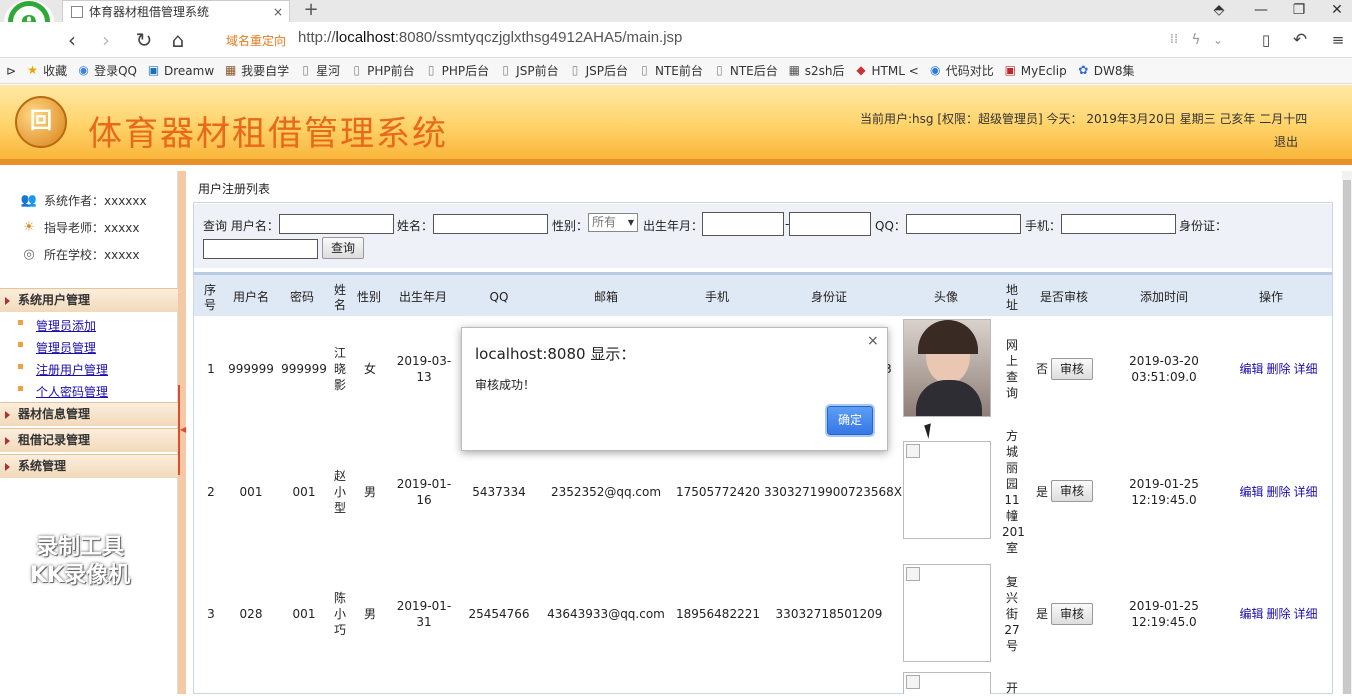 The image size is (1352, 696). What do you see at coordinates (935, 70) in the screenshot?
I see `bookmark-icon: ◉` at bounding box center [935, 70].